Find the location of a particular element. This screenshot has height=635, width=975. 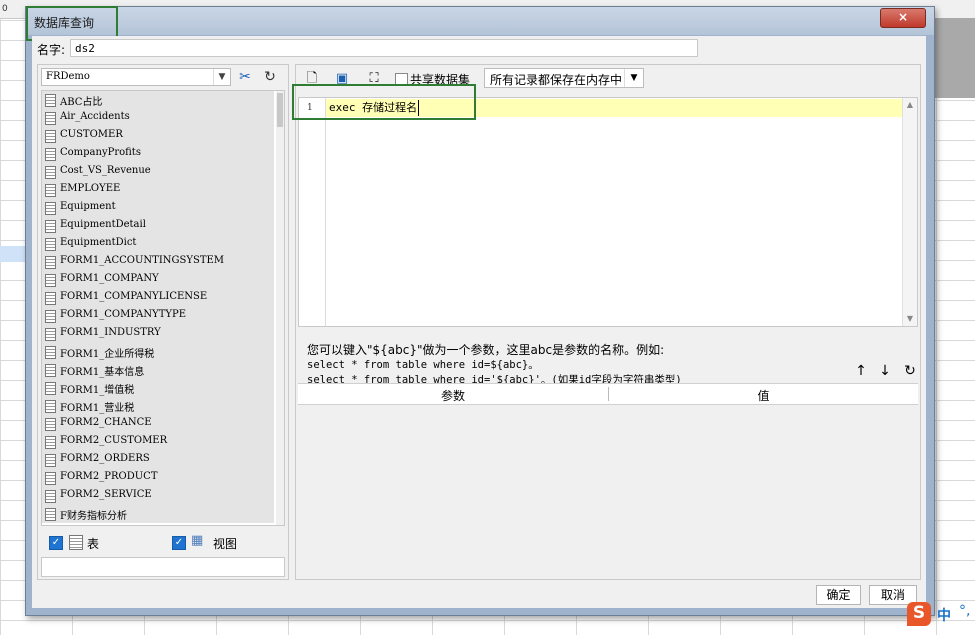

preview-button: 🗋 is located at coordinates (312, 79).